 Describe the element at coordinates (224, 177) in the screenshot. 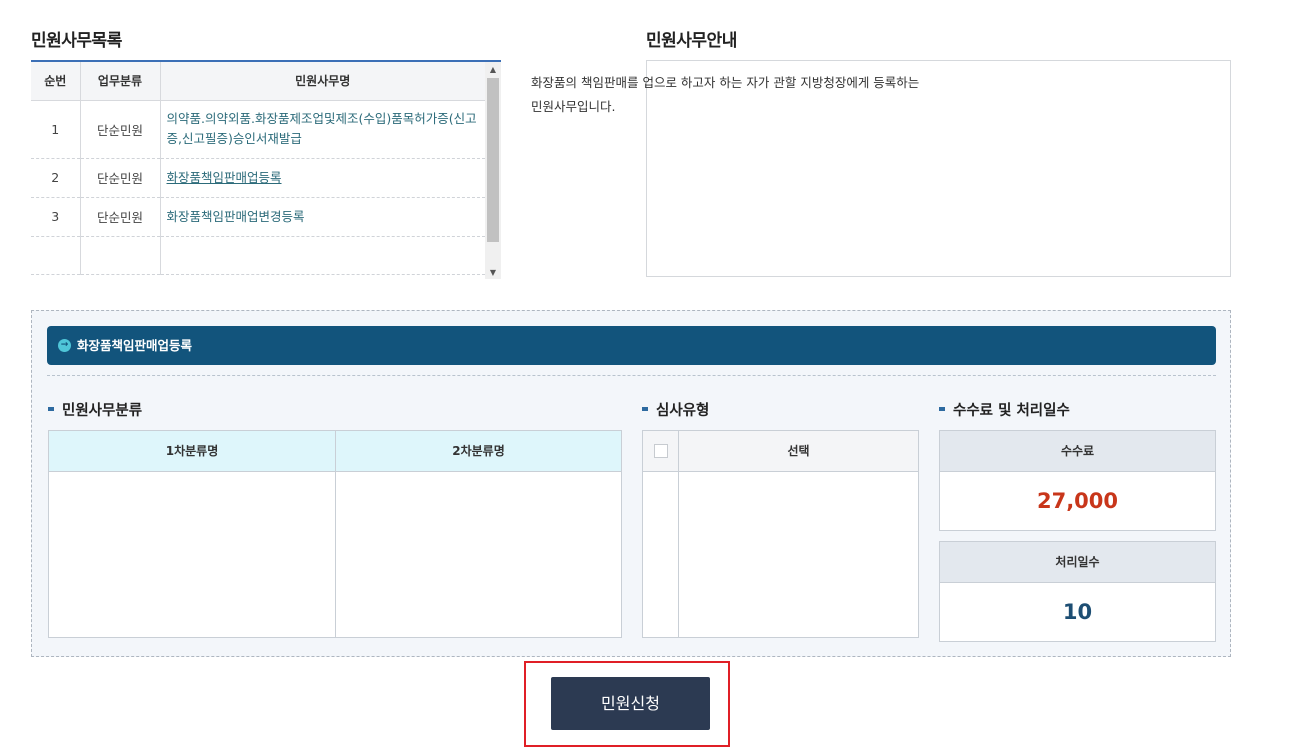

I see `row-name-link: 화장품책임판매업등록` at that location.